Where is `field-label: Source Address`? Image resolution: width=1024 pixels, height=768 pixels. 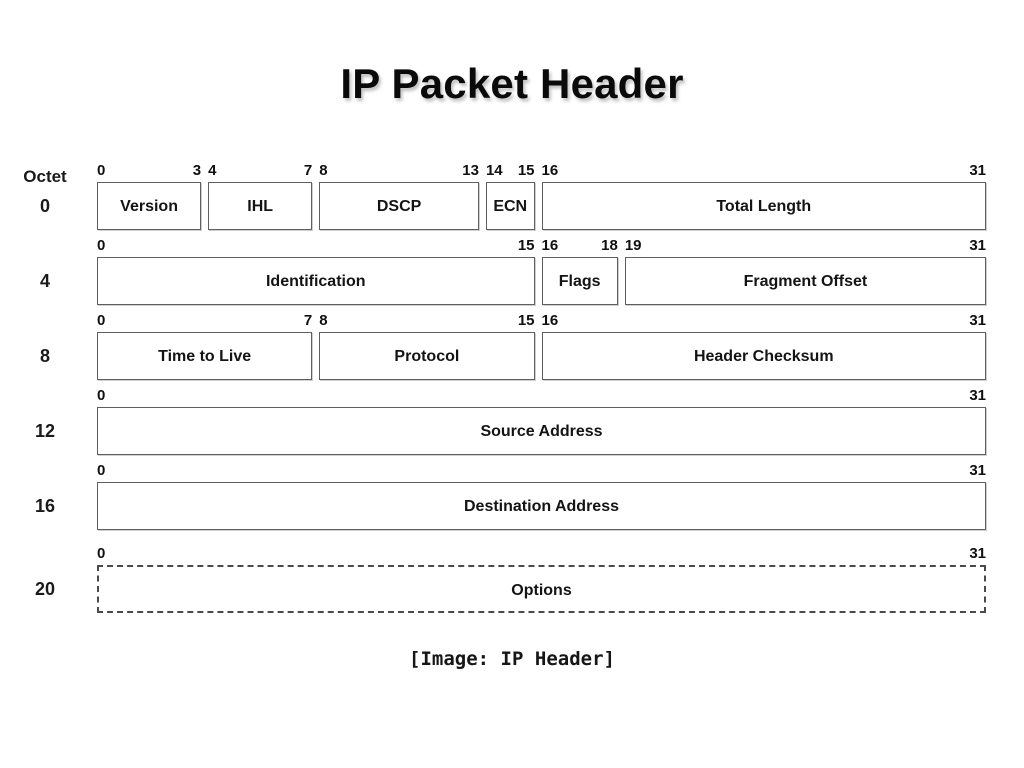
field-label: Source Address is located at coordinates (541, 431).